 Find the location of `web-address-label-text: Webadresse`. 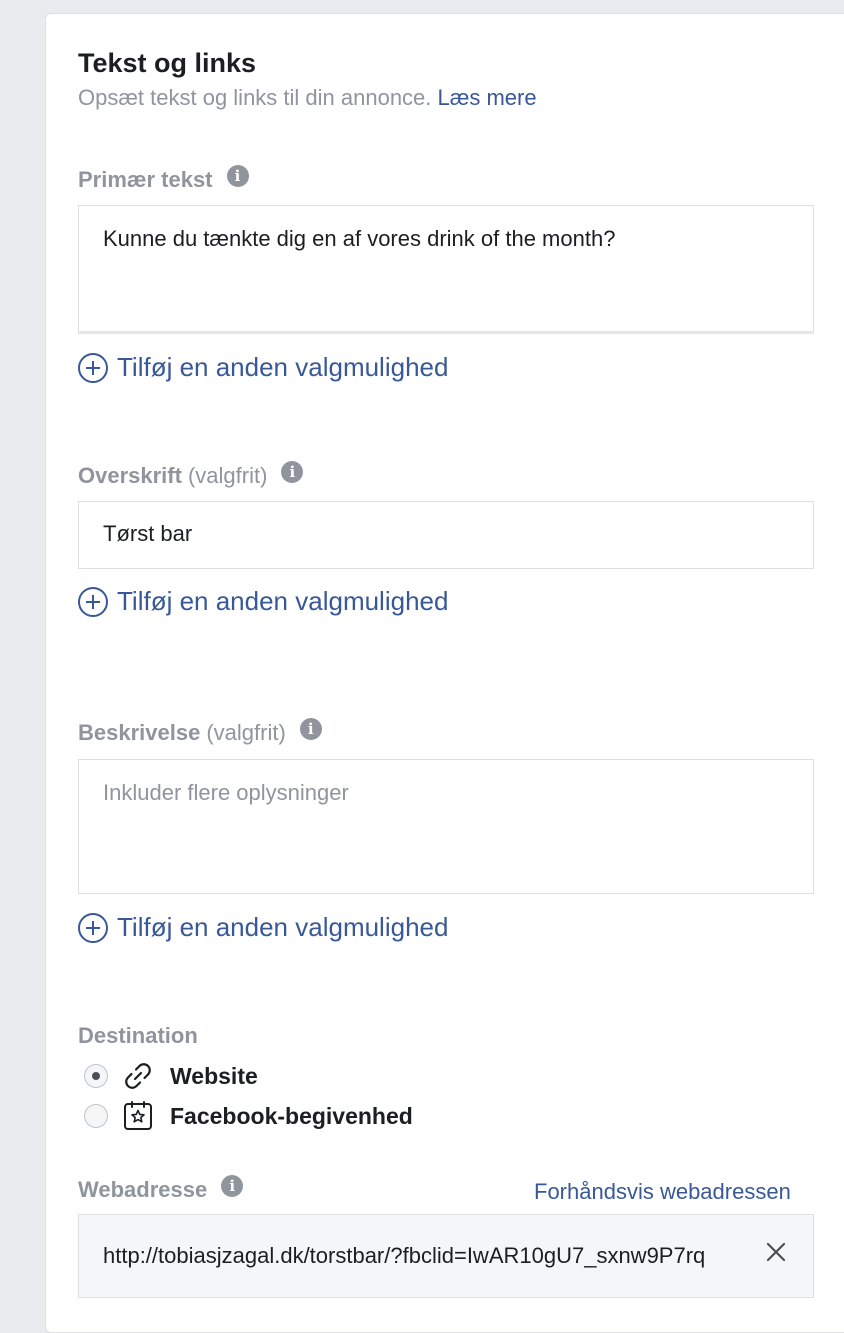

web-address-label-text: Webadresse is located at coordinates (143, 1189).